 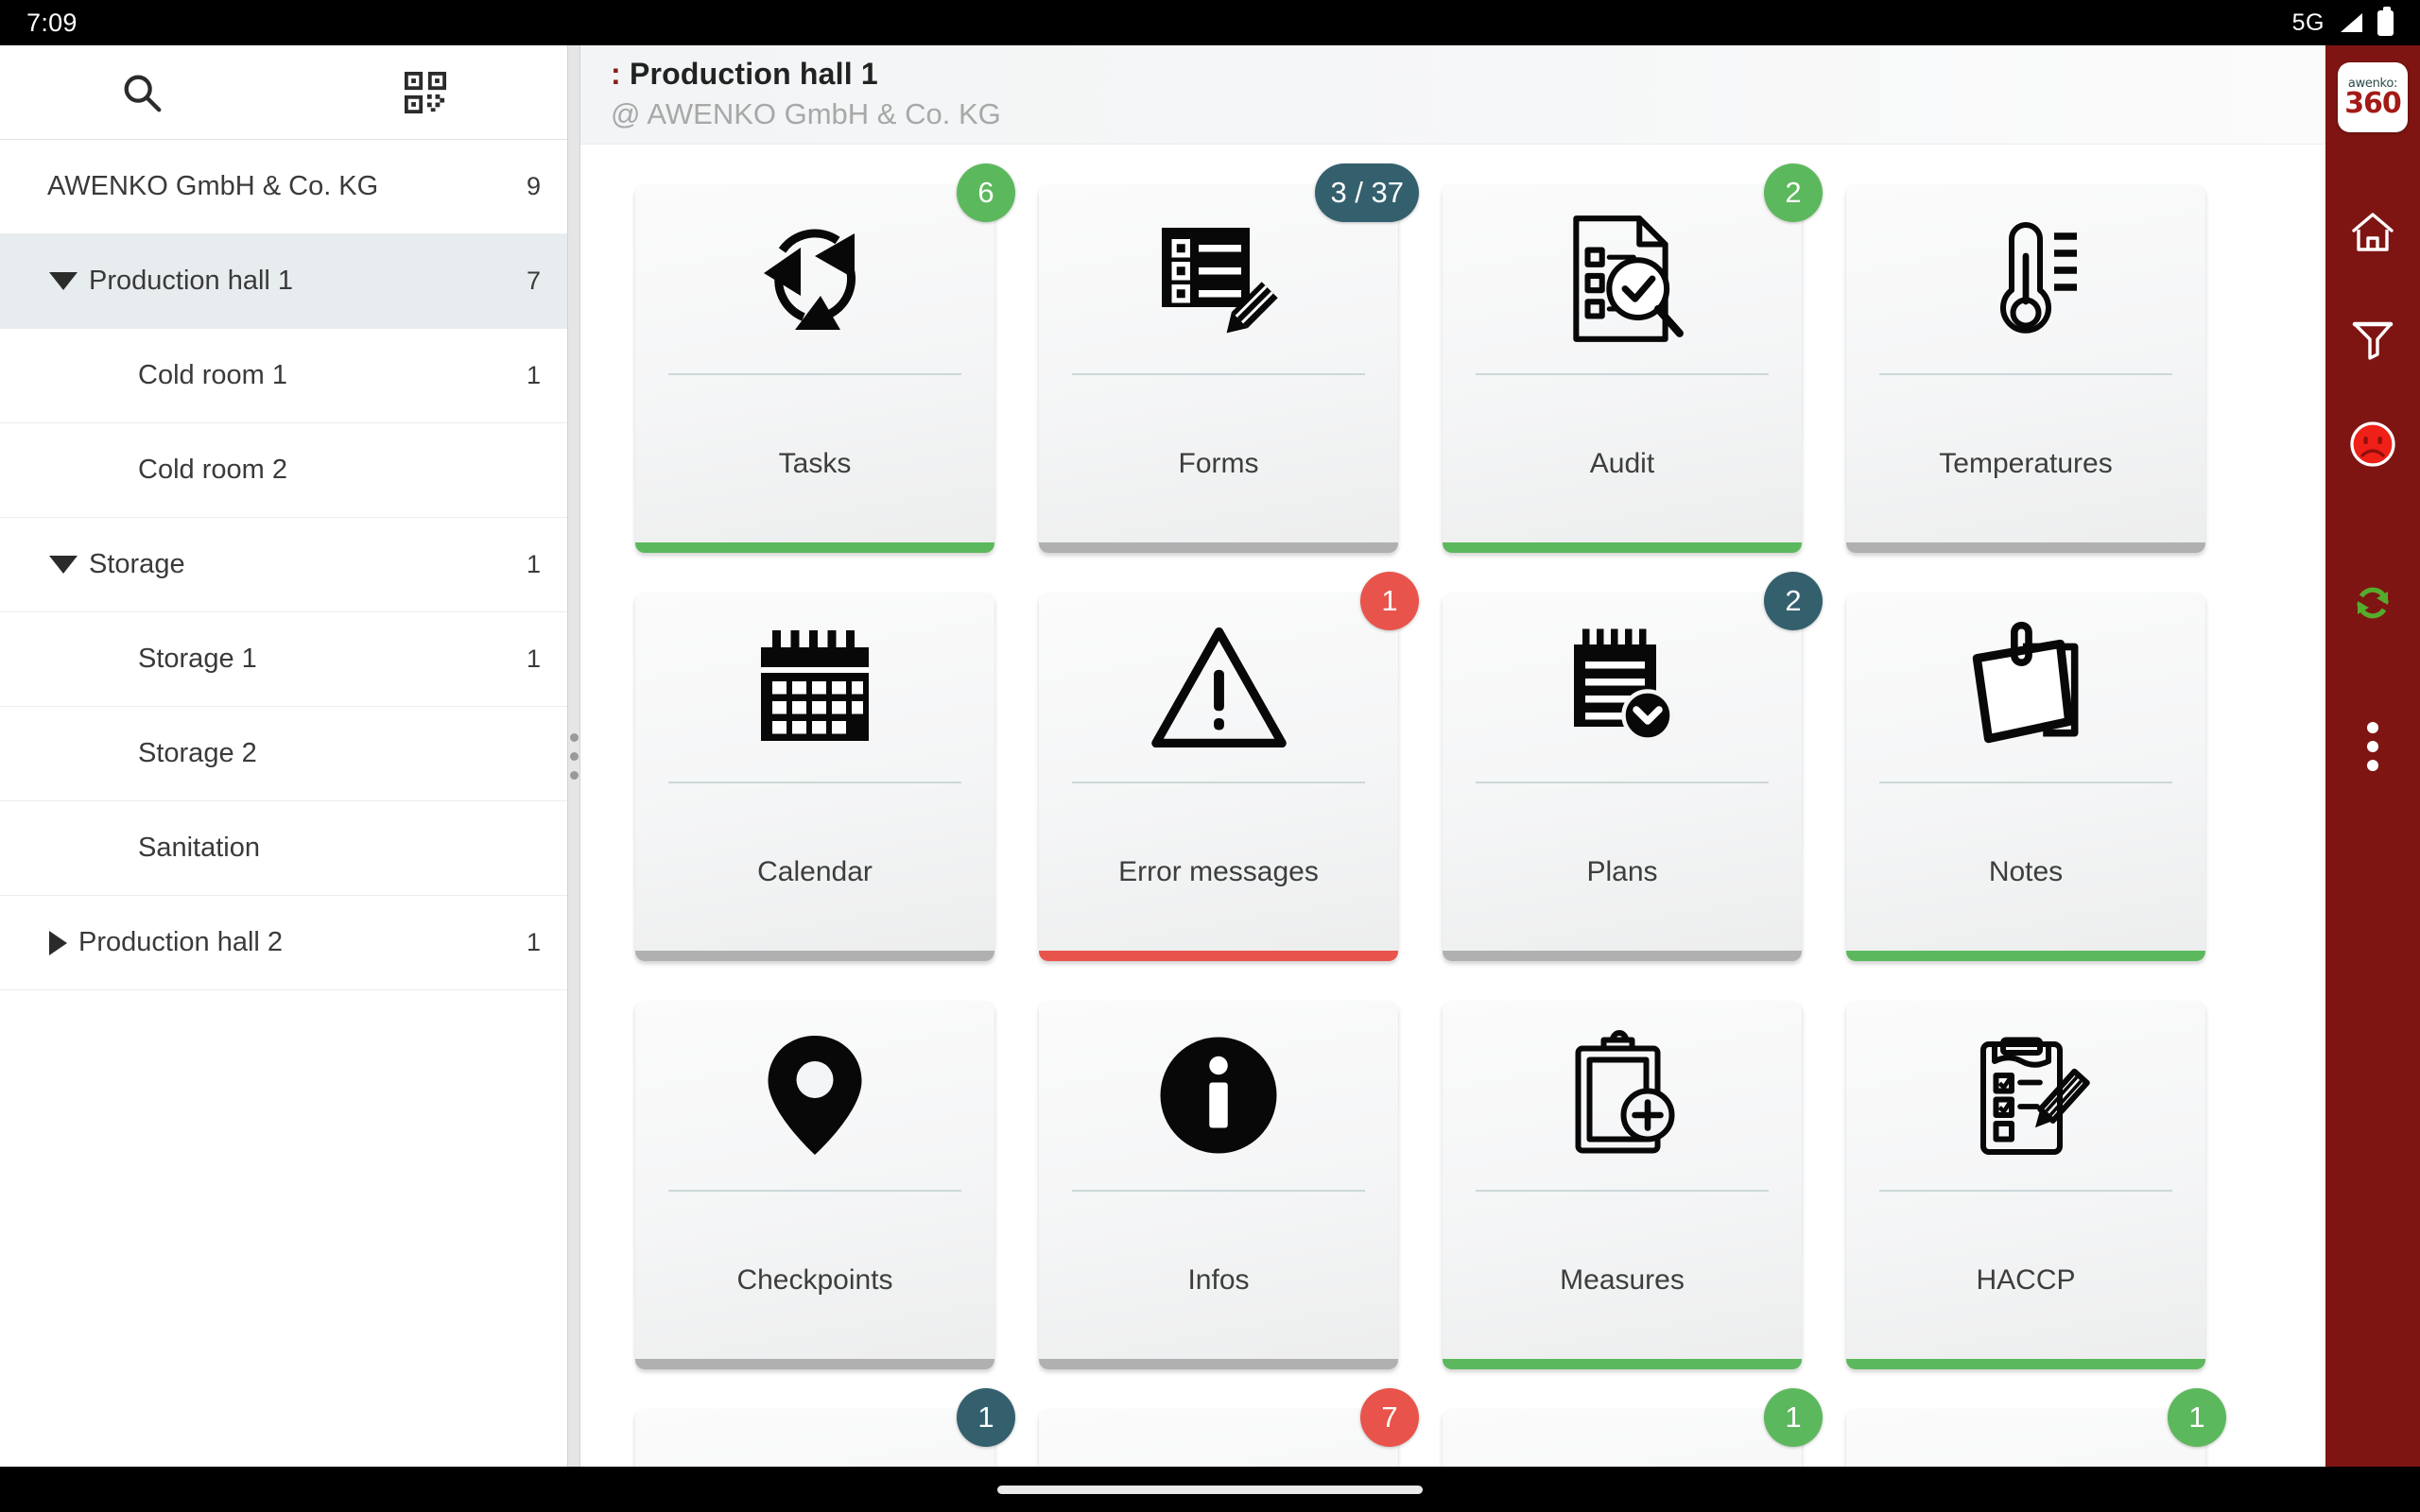 What do you see at coordinates (806, 113) in the screenshot?
I see `page-subtitle: @ AWENKO GmbH & Co. KG` at bounding box center [806, 113].